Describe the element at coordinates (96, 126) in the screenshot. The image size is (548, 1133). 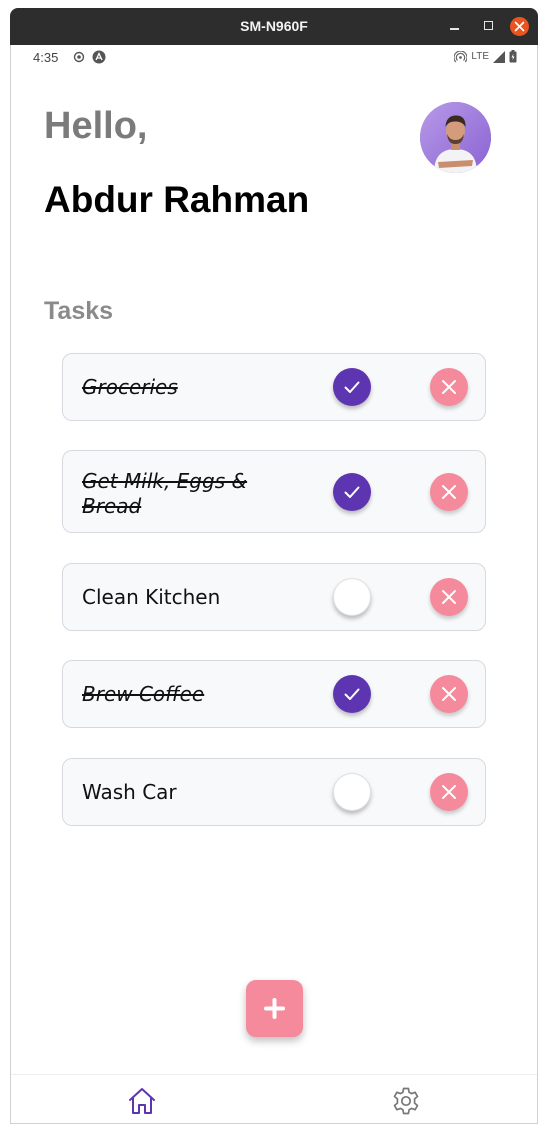
I see `greeting-text: Hello,` at that location.